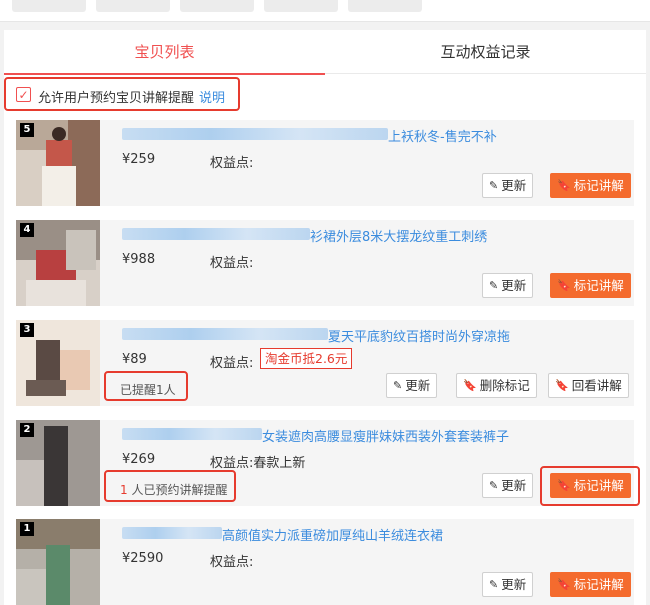  I want to click on product-price: ¥89, so click(134, 359).